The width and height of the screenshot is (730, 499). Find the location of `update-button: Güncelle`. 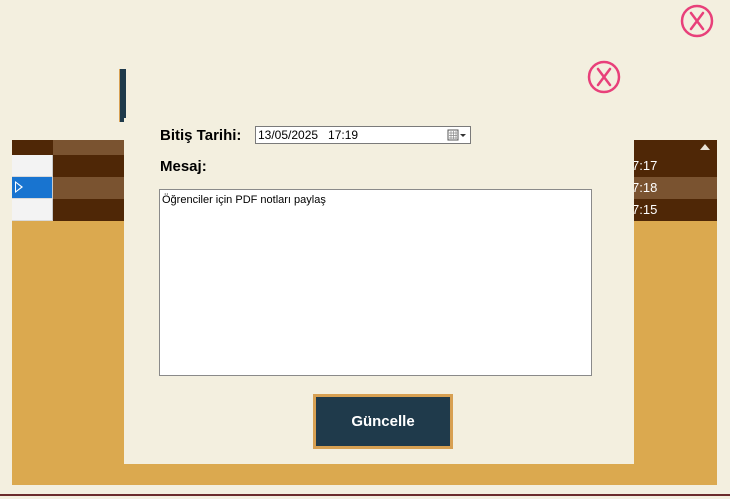

update-button: Güncelle is located at coordinates (383, 421).